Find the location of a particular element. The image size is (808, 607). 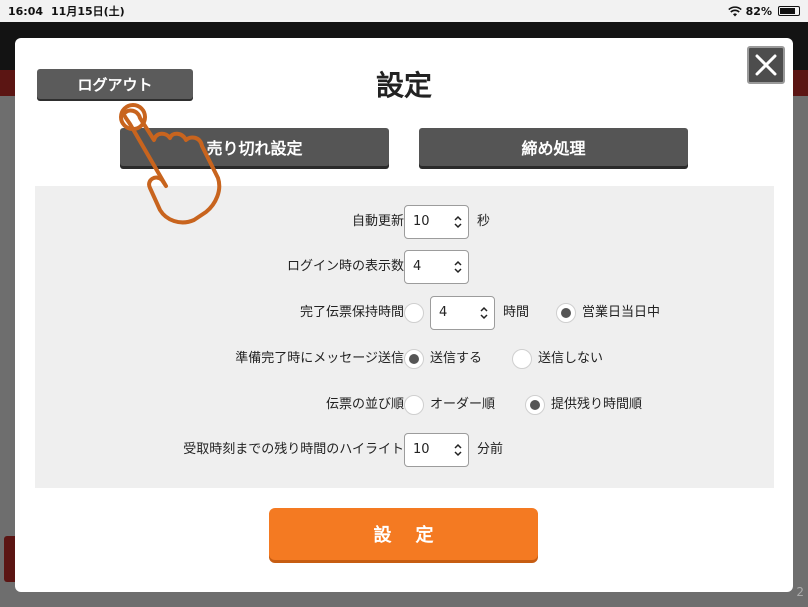

auto-refresh-label: 自動更新 is located at coordinates (377, 221).